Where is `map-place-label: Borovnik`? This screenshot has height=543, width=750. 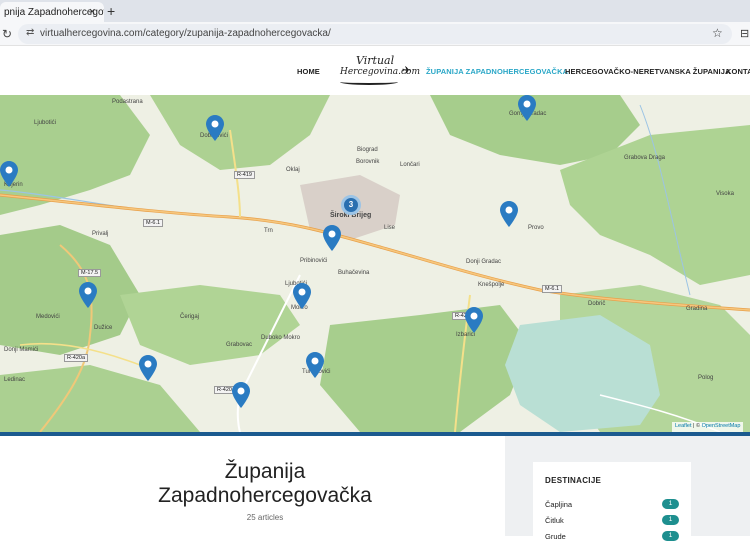
map-place-label: Borovnik is located at coordinates (368, 162).